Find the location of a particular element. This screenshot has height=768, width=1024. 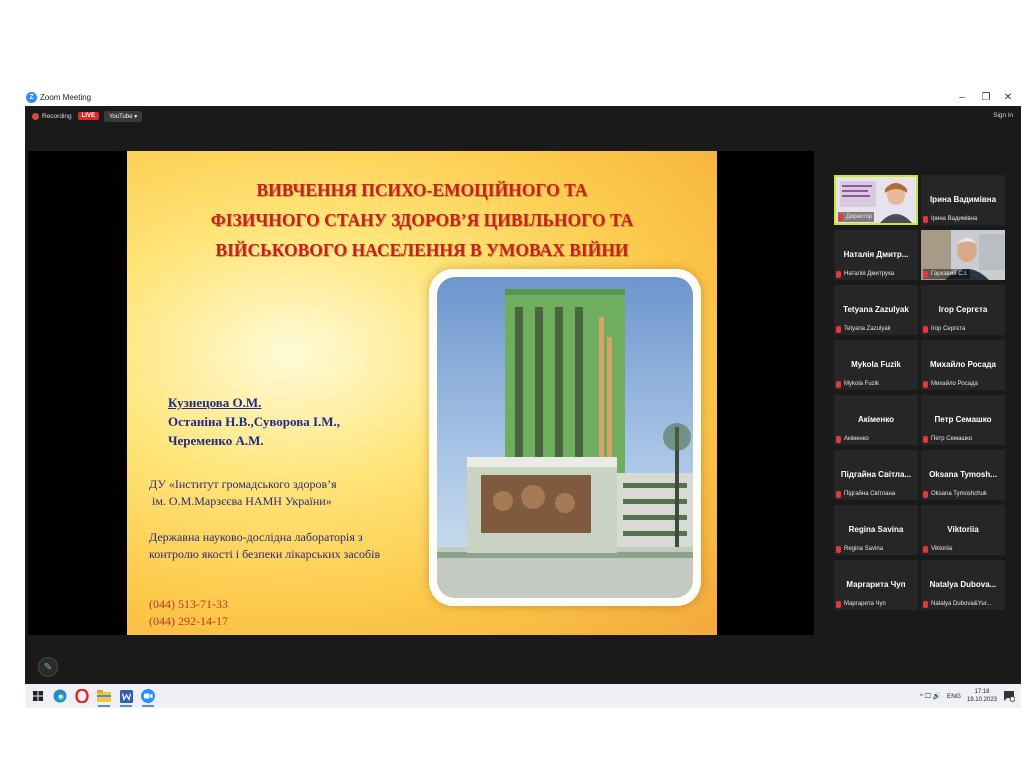

participant-name: Regina Savina is located at coordinates (876, 529).